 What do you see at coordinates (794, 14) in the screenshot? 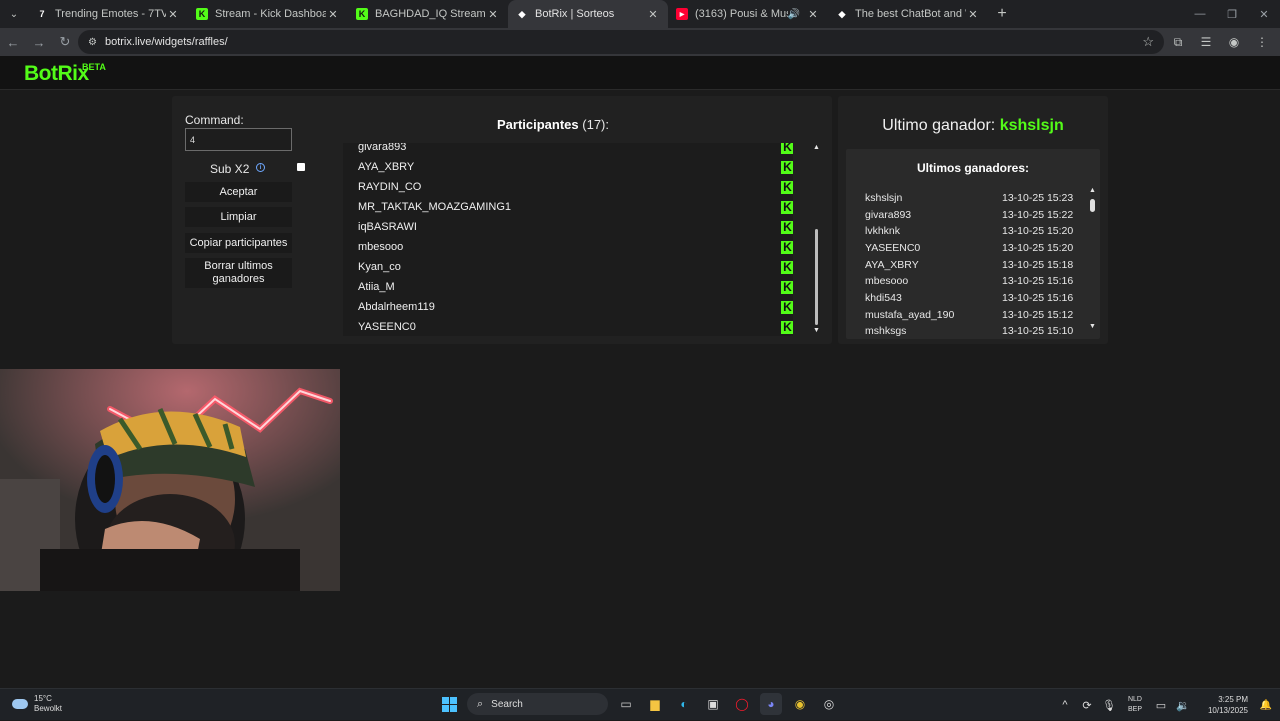
I see `speaker-icon: 🔊` at bounding box center [794, 14].